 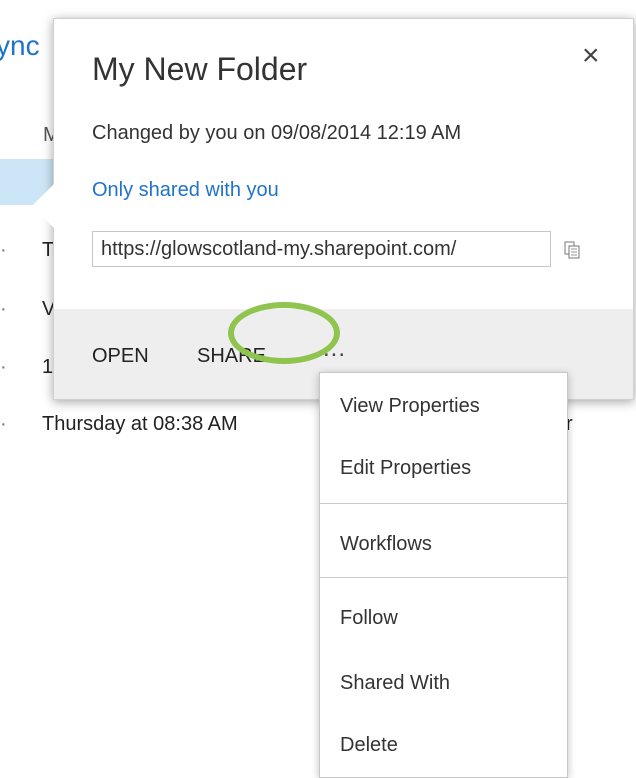 I want to click on close-icon: ×, so click(x=591, y=56).